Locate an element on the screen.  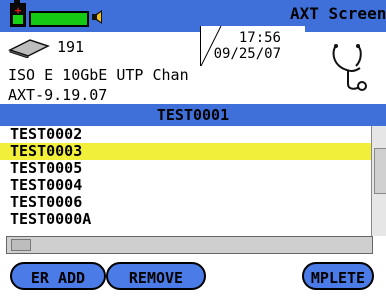
list-header-label: TEST0001 is located at coordinates (193, 115).